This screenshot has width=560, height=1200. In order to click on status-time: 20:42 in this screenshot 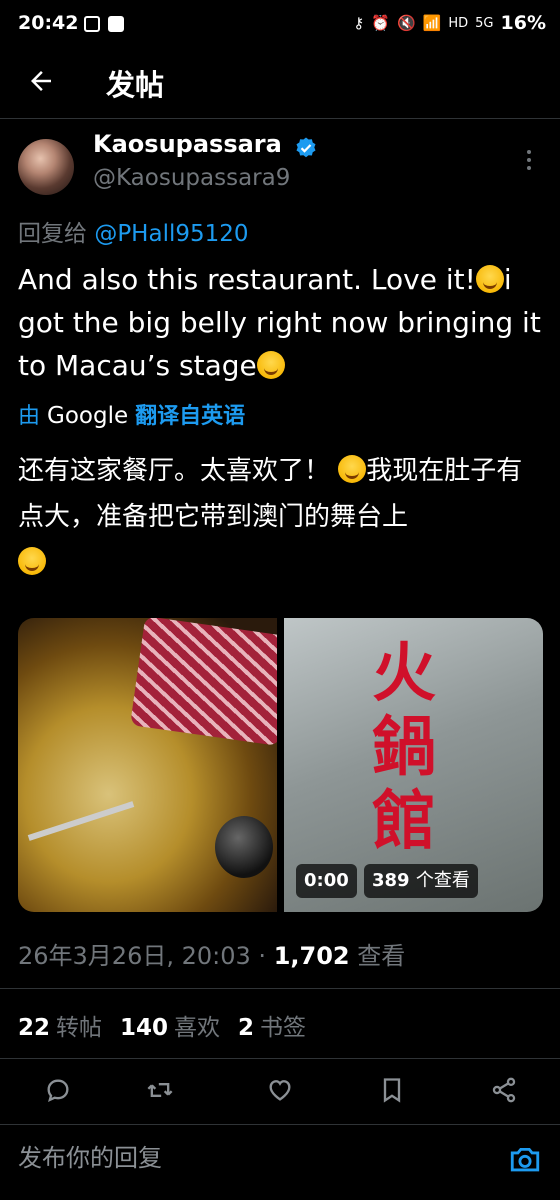, I will do `click(48, 23)`.